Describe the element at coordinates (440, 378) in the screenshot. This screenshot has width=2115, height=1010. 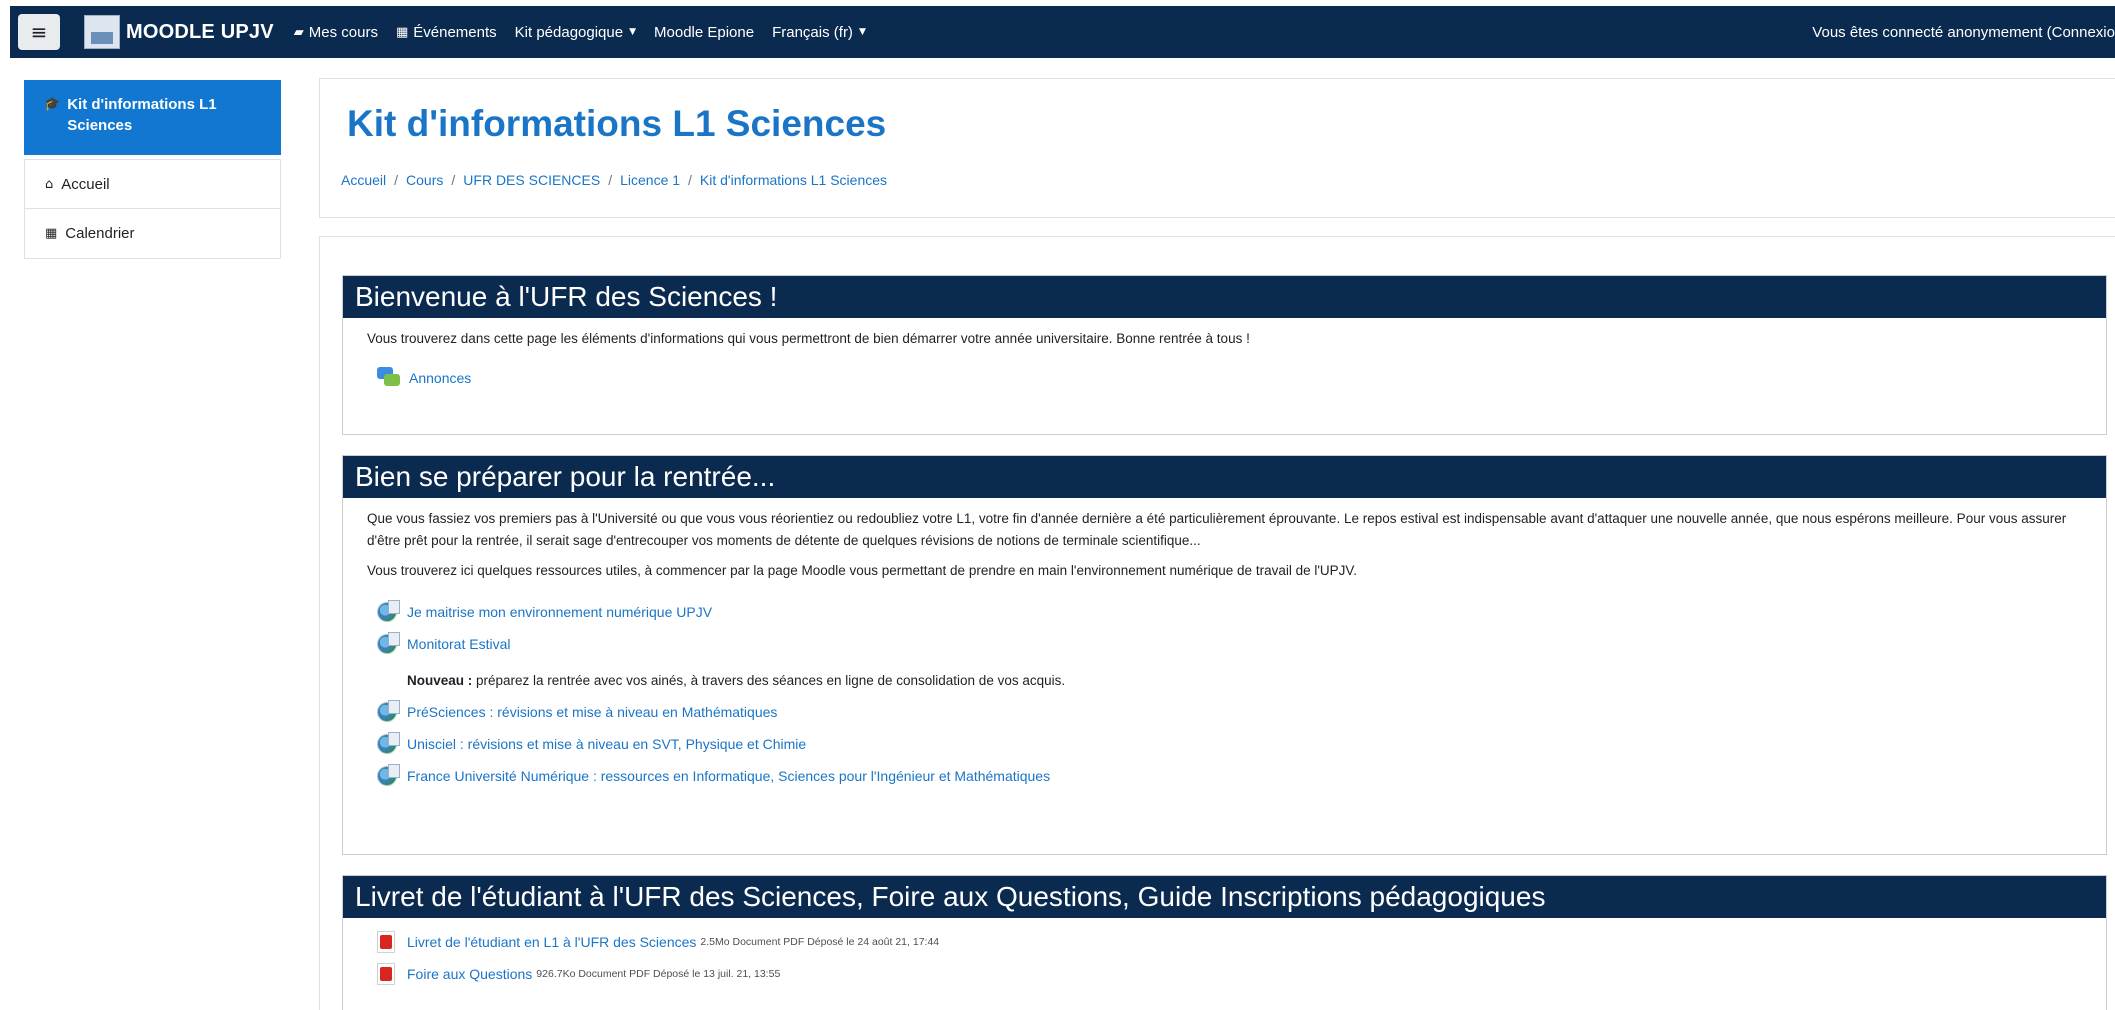
I see `activity-link: Annonces` at that location.